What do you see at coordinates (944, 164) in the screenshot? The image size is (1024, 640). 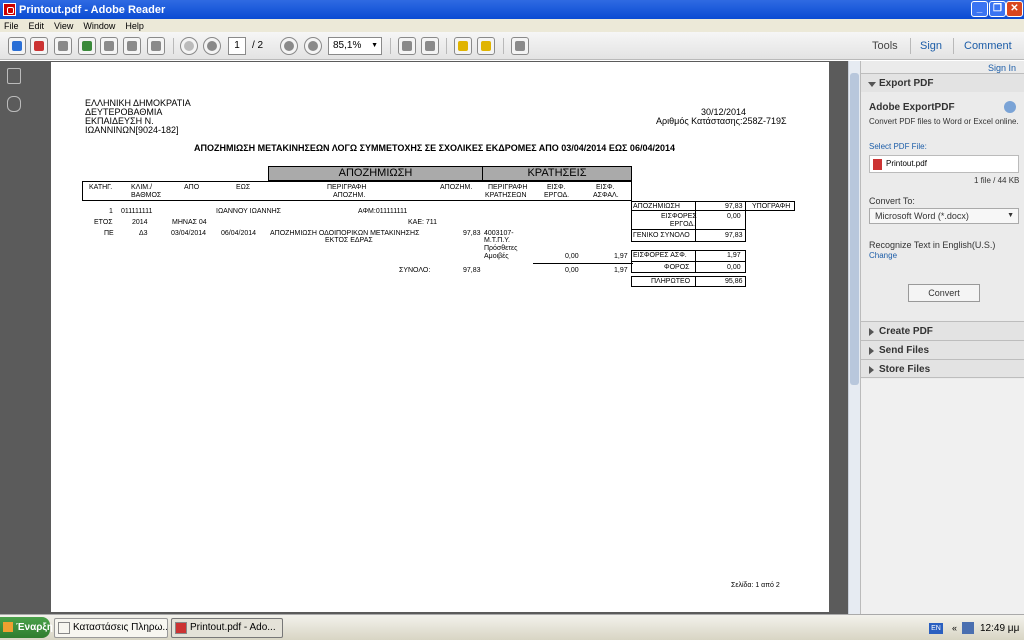 I see `selected-file-box: Printout.pdf` at bounding box center [944, 164].